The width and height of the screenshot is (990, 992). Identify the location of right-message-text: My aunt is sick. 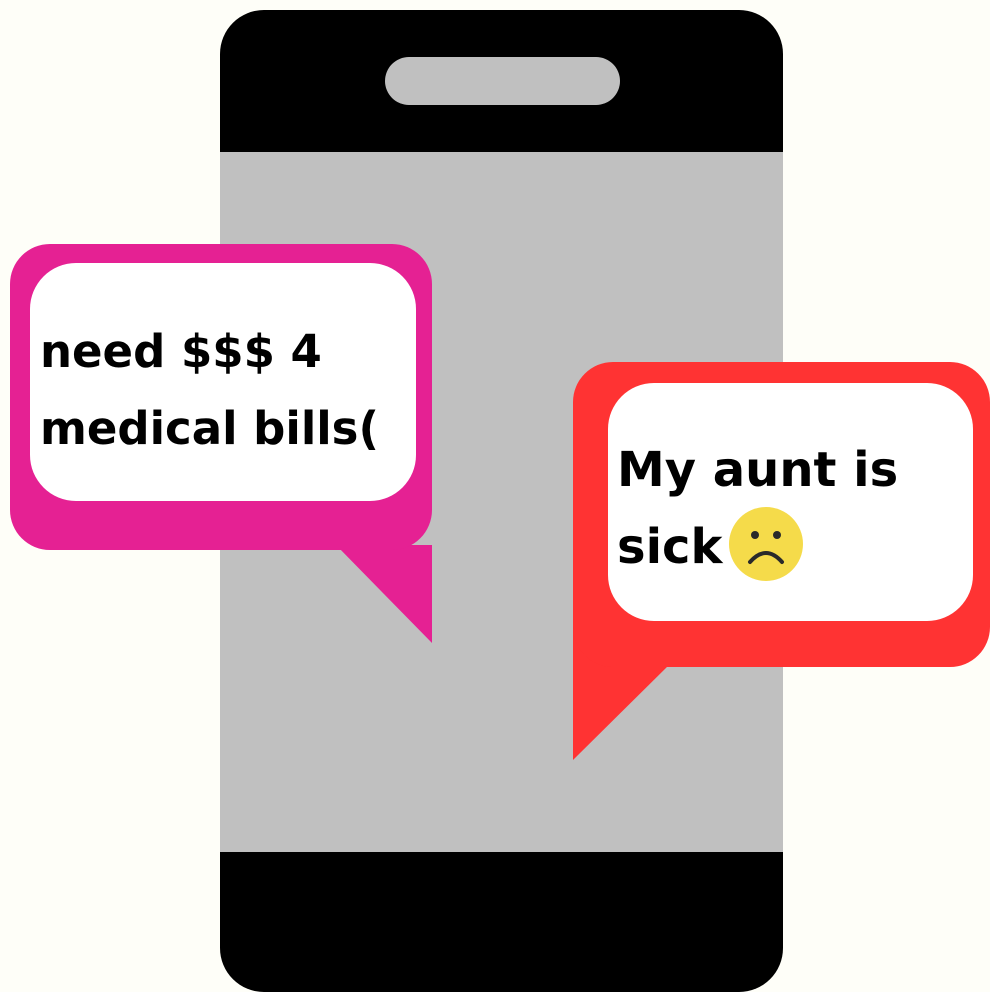
(757, 510).